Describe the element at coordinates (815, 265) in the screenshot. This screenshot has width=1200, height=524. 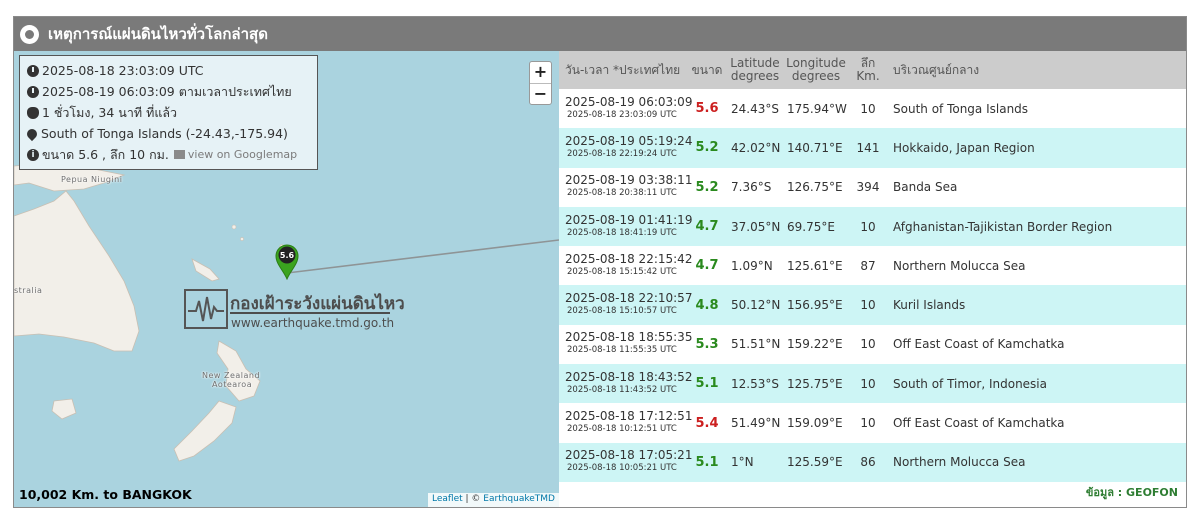
I see `cell-longitude: 125.61°E` at that location.